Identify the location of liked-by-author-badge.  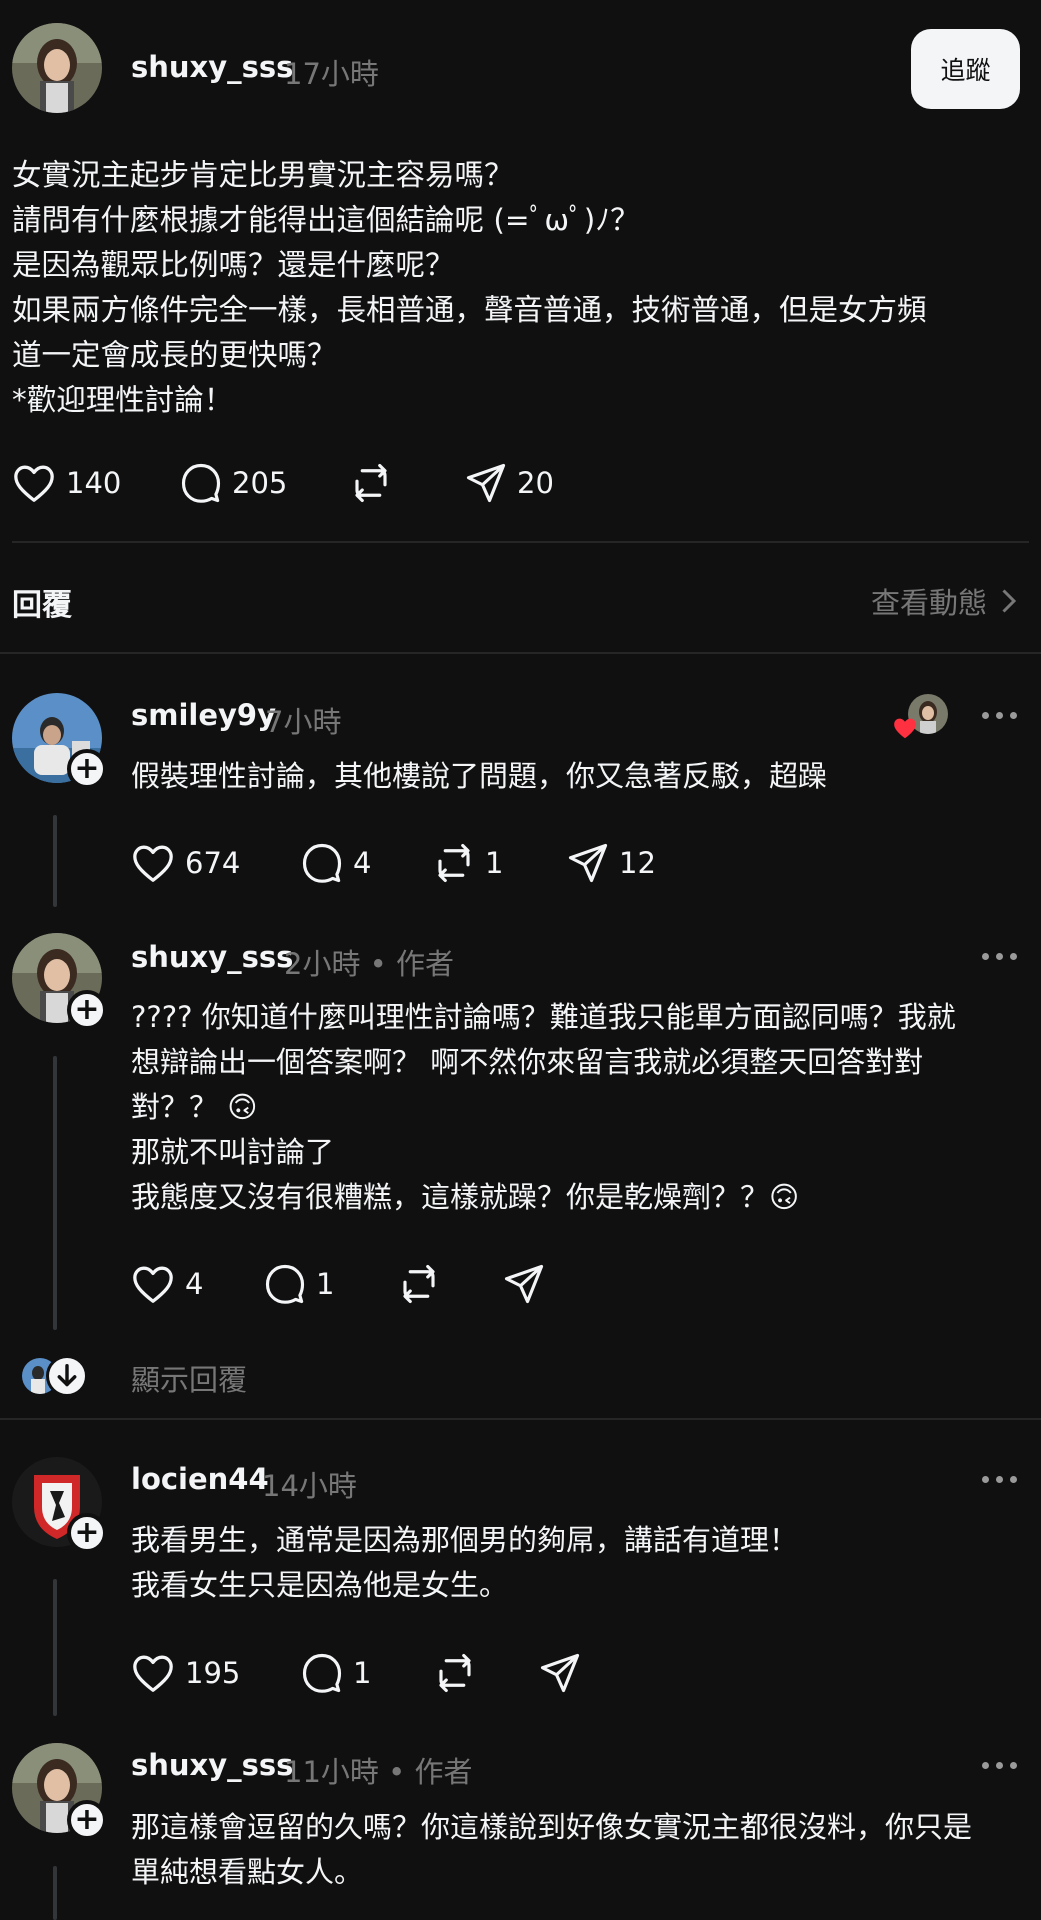
(921, 716).